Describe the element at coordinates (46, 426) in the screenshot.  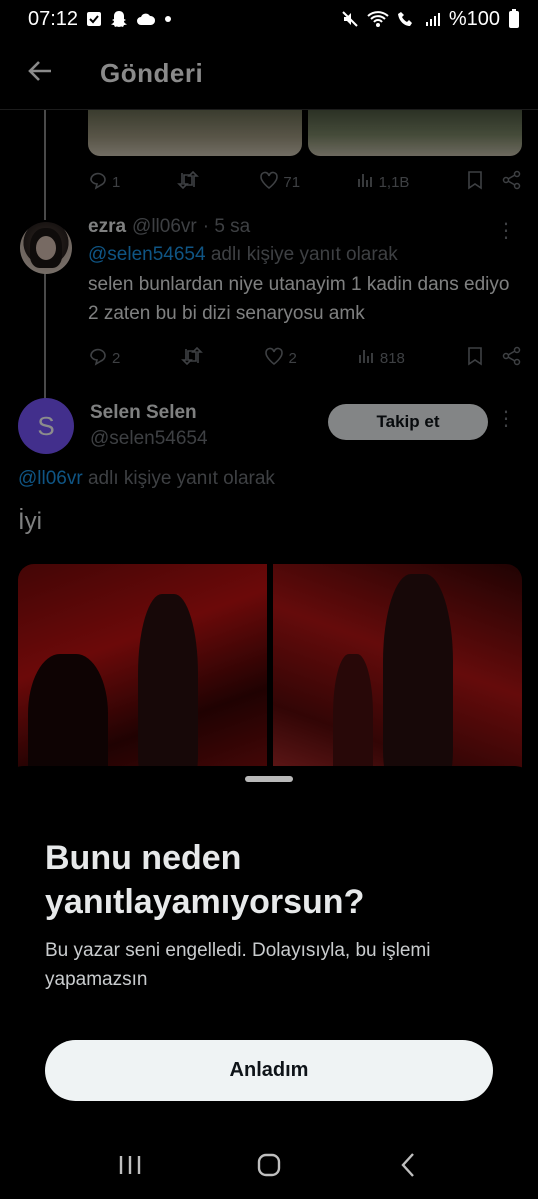
I see `avatar: S` at that location.